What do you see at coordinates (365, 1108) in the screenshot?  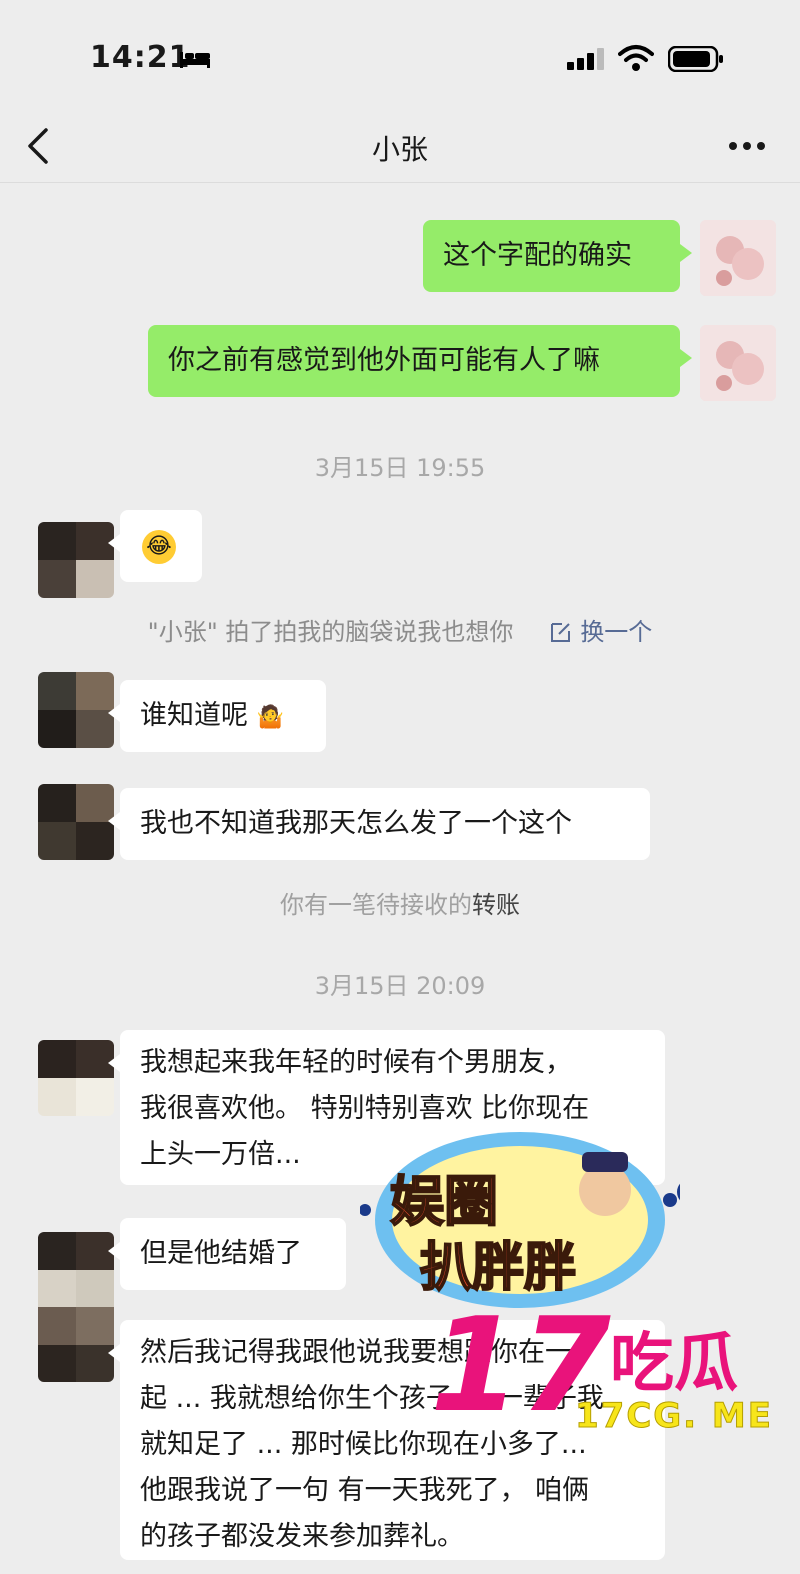 I see `message-line: 我很喜欢他。 特别特别喜欢 比你现在` at bounding box center [365, 1108].